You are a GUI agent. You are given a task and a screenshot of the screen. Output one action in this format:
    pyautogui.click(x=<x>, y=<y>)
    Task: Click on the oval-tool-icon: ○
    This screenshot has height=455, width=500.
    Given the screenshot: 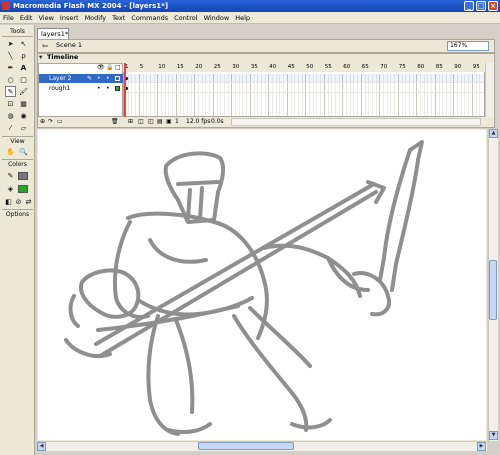 What is the action you would take?
    pyautogui.click(x=10, y=79)
    